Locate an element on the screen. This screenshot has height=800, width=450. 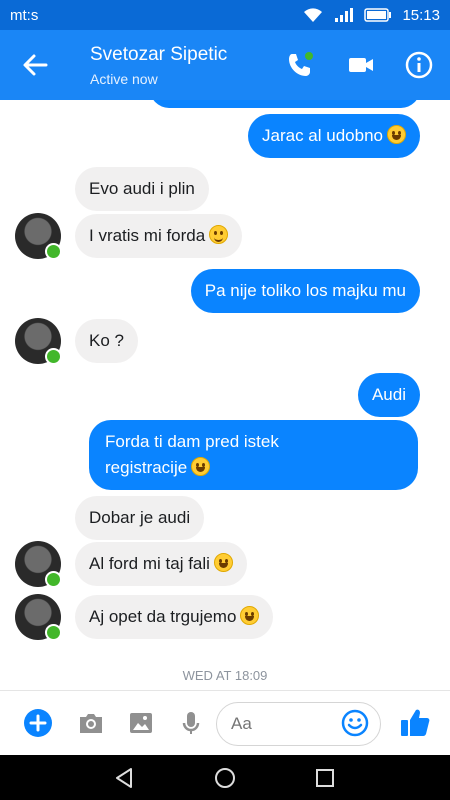
message-text: Ko ? is located at coordinates (106, 340).